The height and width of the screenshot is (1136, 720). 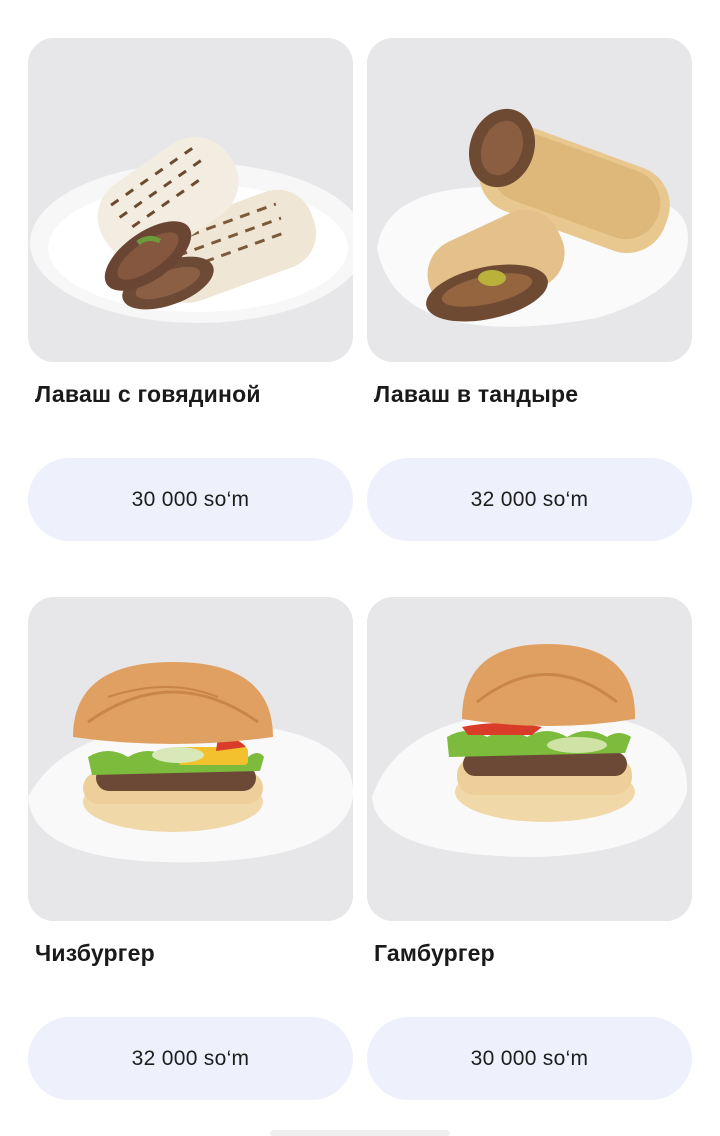 I want to click on beef-lavash-photo, so click(x=190, y=200).